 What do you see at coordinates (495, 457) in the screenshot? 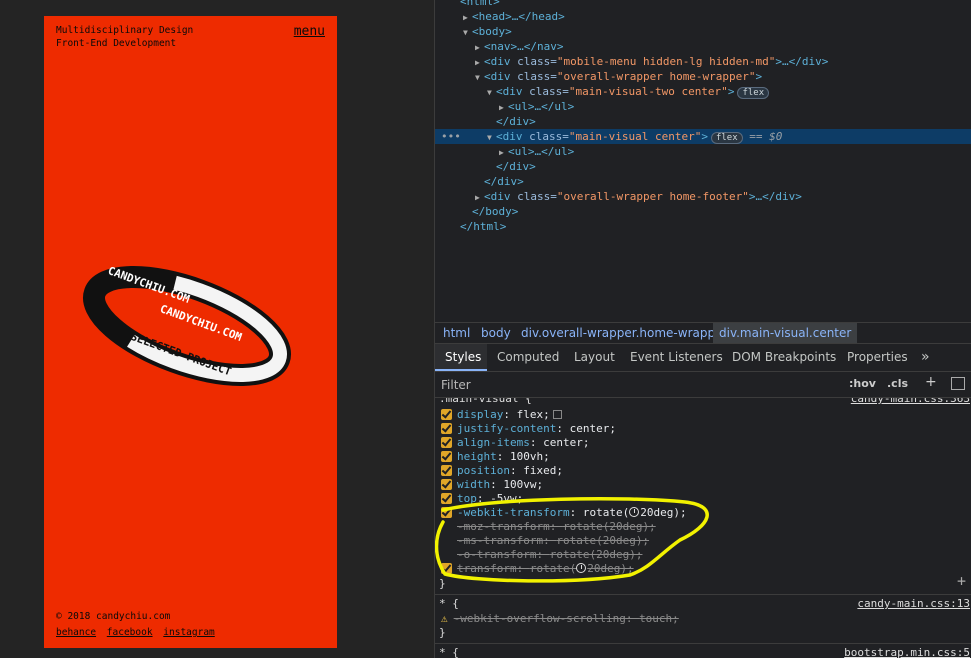
I see `declaration-row: height: 100vh;` at bounding box center [495, 457].